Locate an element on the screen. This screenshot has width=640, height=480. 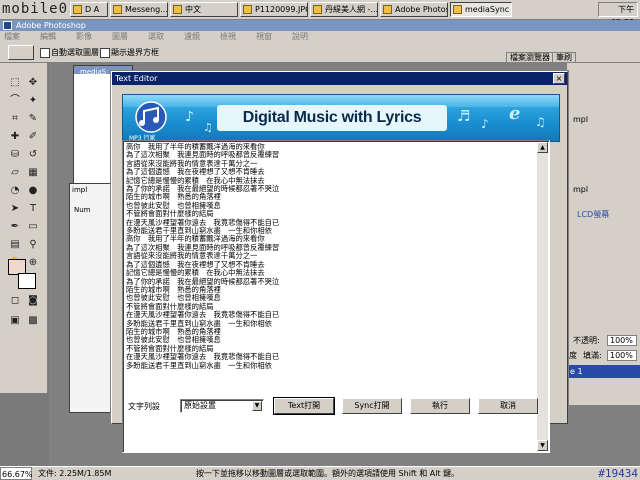
preset-select: 原始設置 ▼ is located at coordinates (222, 406).